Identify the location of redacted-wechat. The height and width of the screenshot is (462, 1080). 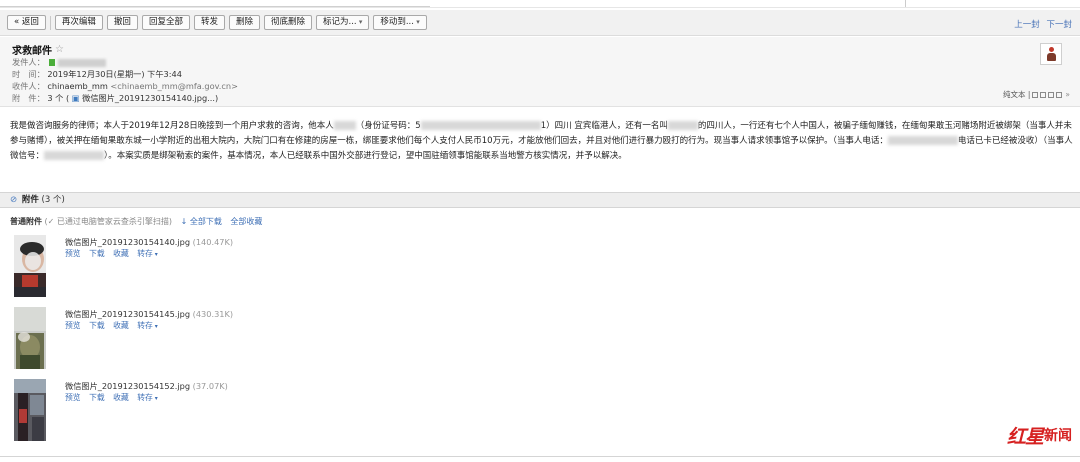
(74, 155).